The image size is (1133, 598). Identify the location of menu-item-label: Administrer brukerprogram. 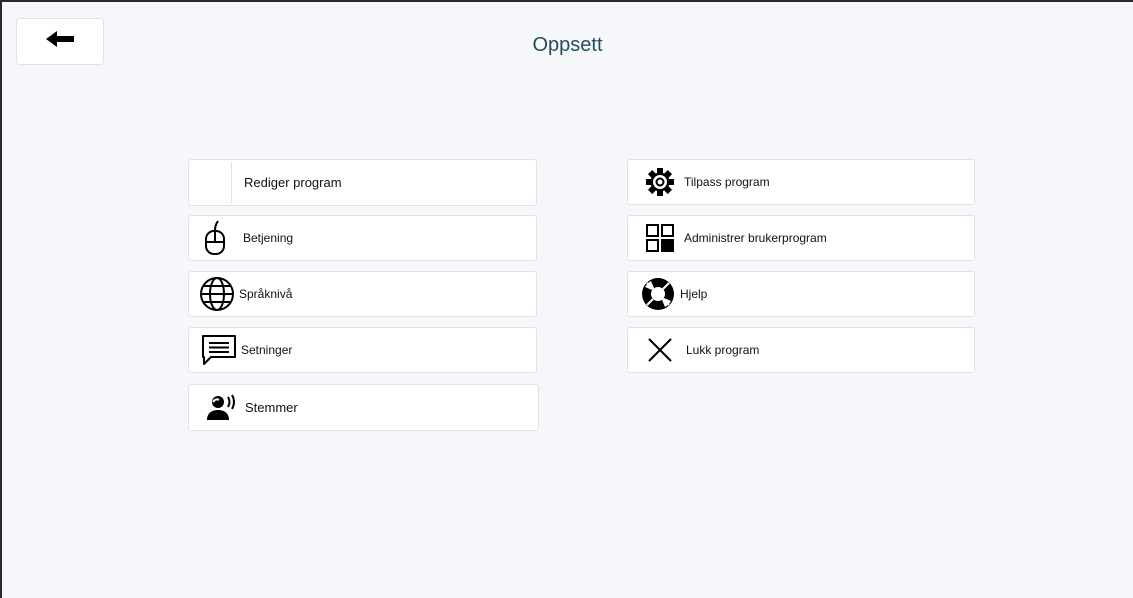
(755, 238).